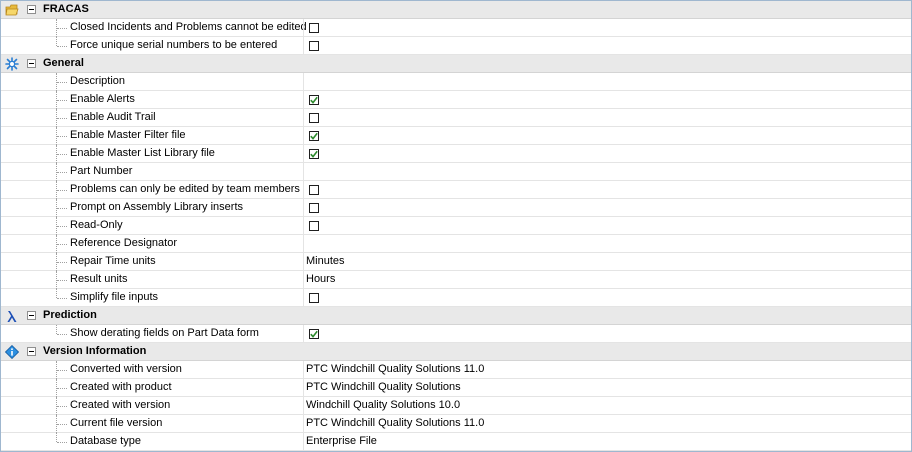  Describe the element at coordinates (456, 316) in the screenshot. I see `category-row-prediction: Prediction` at that location.